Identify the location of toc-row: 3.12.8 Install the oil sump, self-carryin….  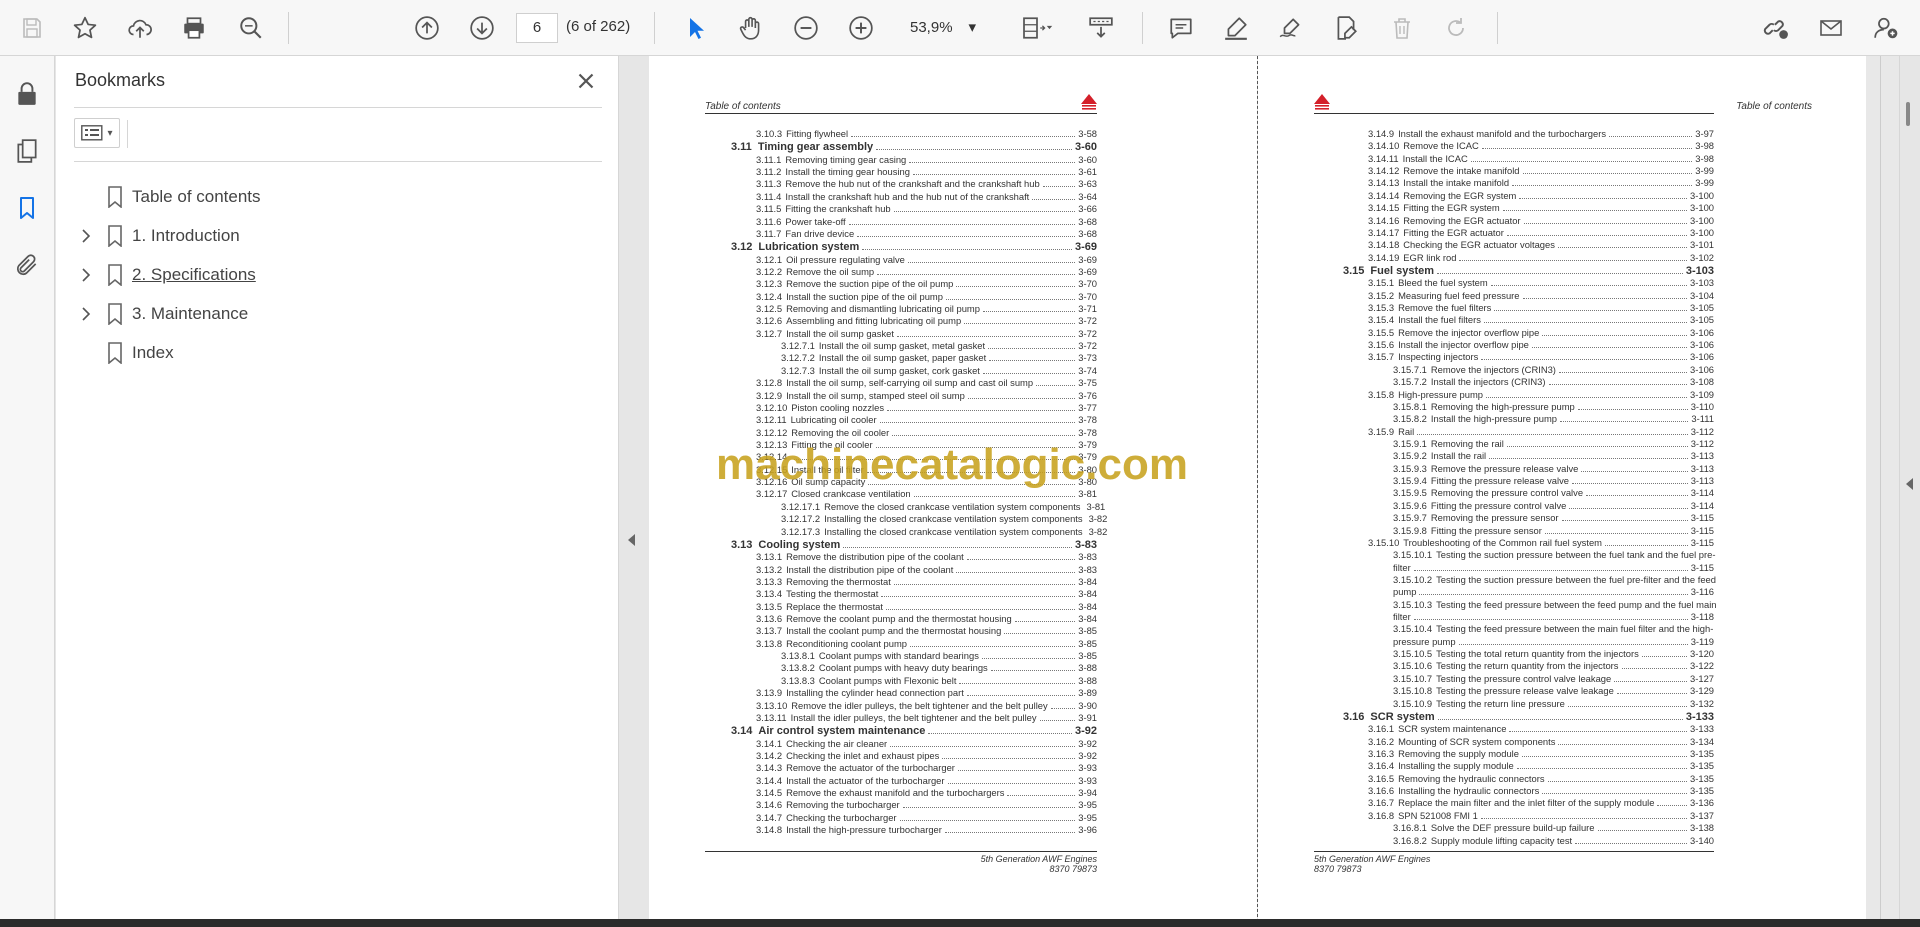
(926, 383).